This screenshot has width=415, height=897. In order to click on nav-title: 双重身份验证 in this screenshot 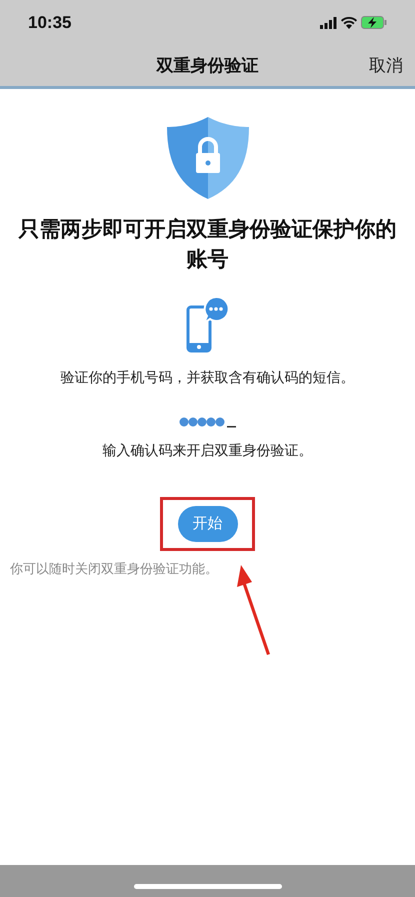, I will do `click(207, 65)`.